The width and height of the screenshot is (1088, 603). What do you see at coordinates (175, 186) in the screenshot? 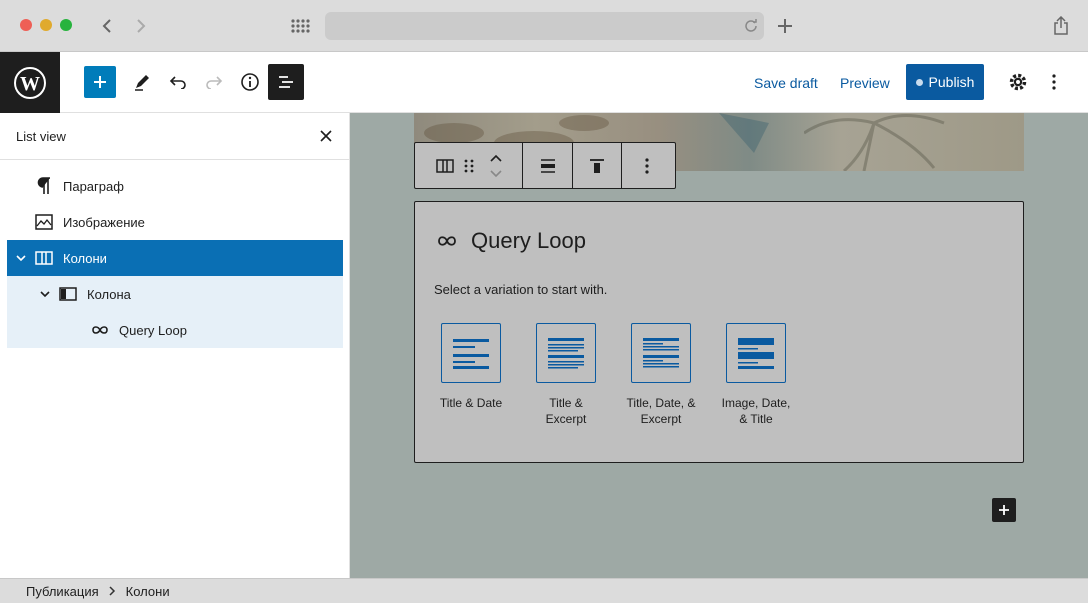
I see `list-item-paragraph: Параграф` at bounding box center [175, 186].